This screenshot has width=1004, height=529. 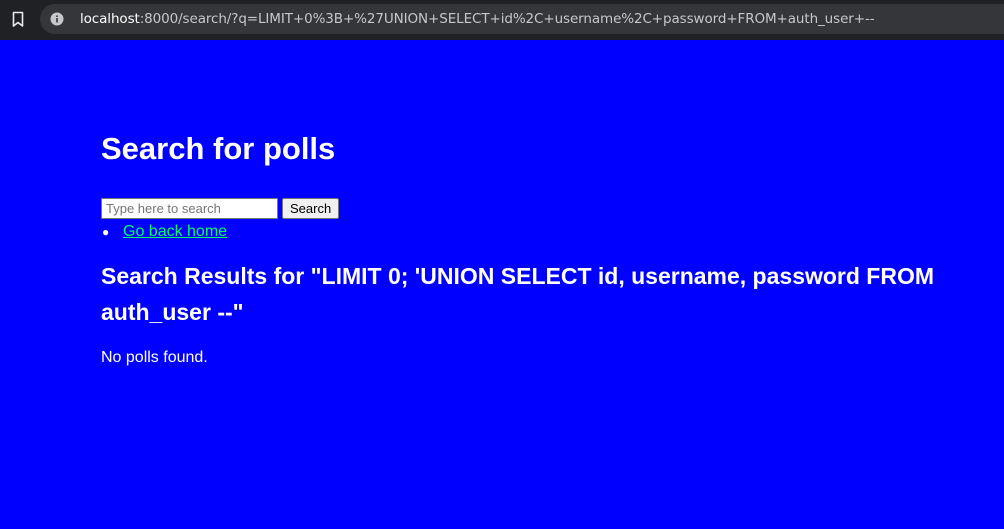 I want to click on list-item: ● Go back home, so click(x=546, y=232).